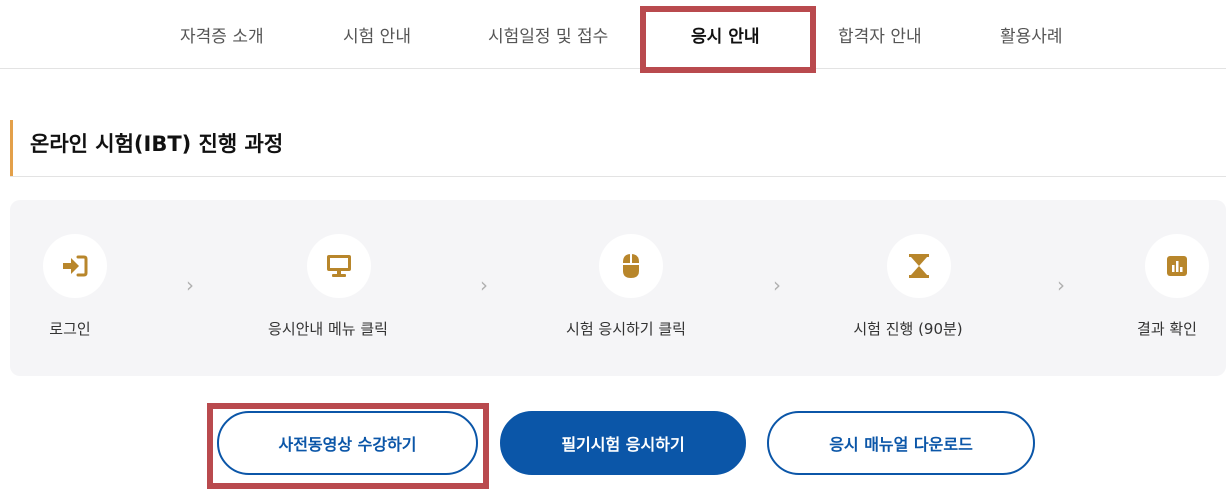 The height and width of the screenshot is (489, 1226). I want to click on step-result-circle, so click(1177, 266).